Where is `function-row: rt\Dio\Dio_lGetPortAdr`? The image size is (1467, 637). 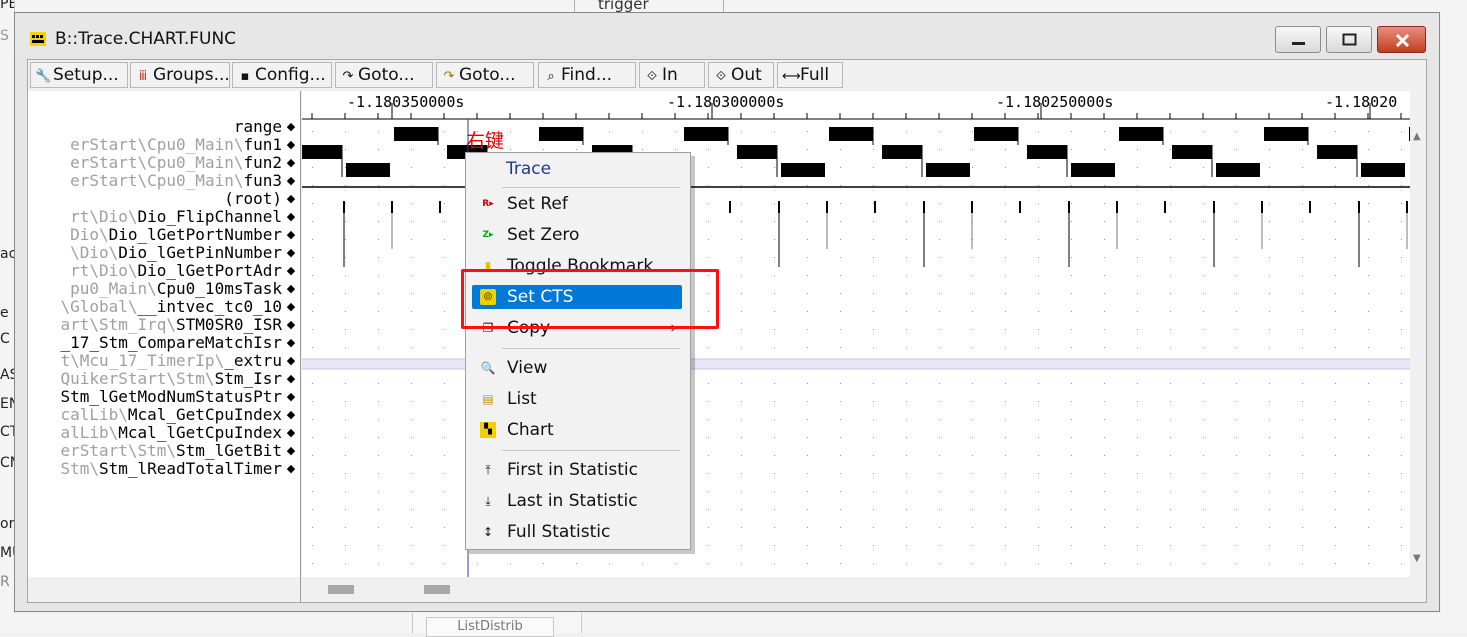 function-row: rt\Dio\Dio_lGetPortAdr is located at coordinates (155, 271).